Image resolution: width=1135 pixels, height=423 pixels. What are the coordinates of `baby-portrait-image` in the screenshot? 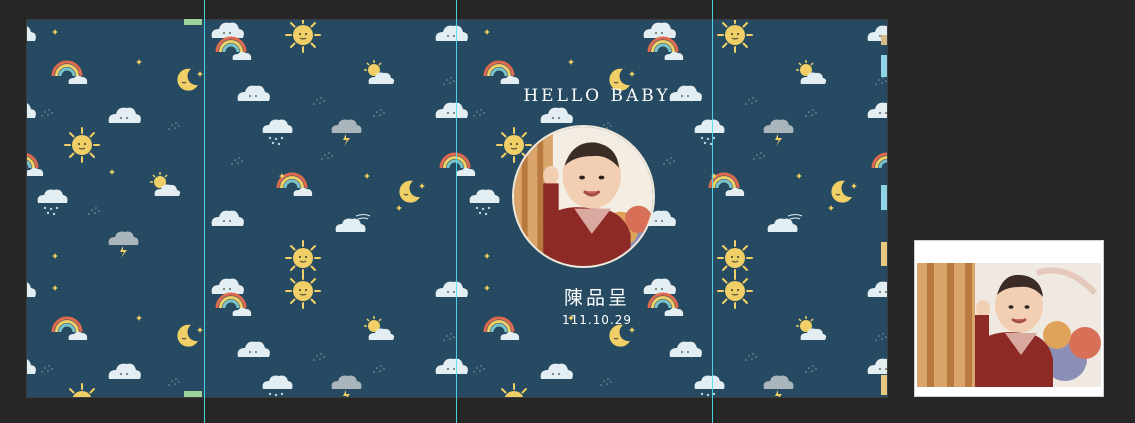 It's located at (583, 196).